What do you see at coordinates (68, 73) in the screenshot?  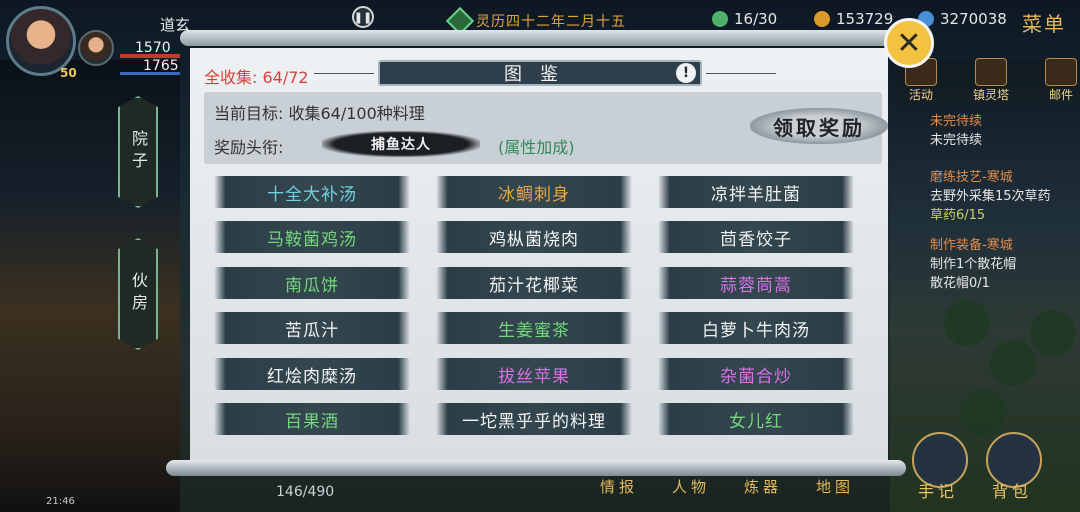 I see `player-level: 50` at bounding box center [68, 73].